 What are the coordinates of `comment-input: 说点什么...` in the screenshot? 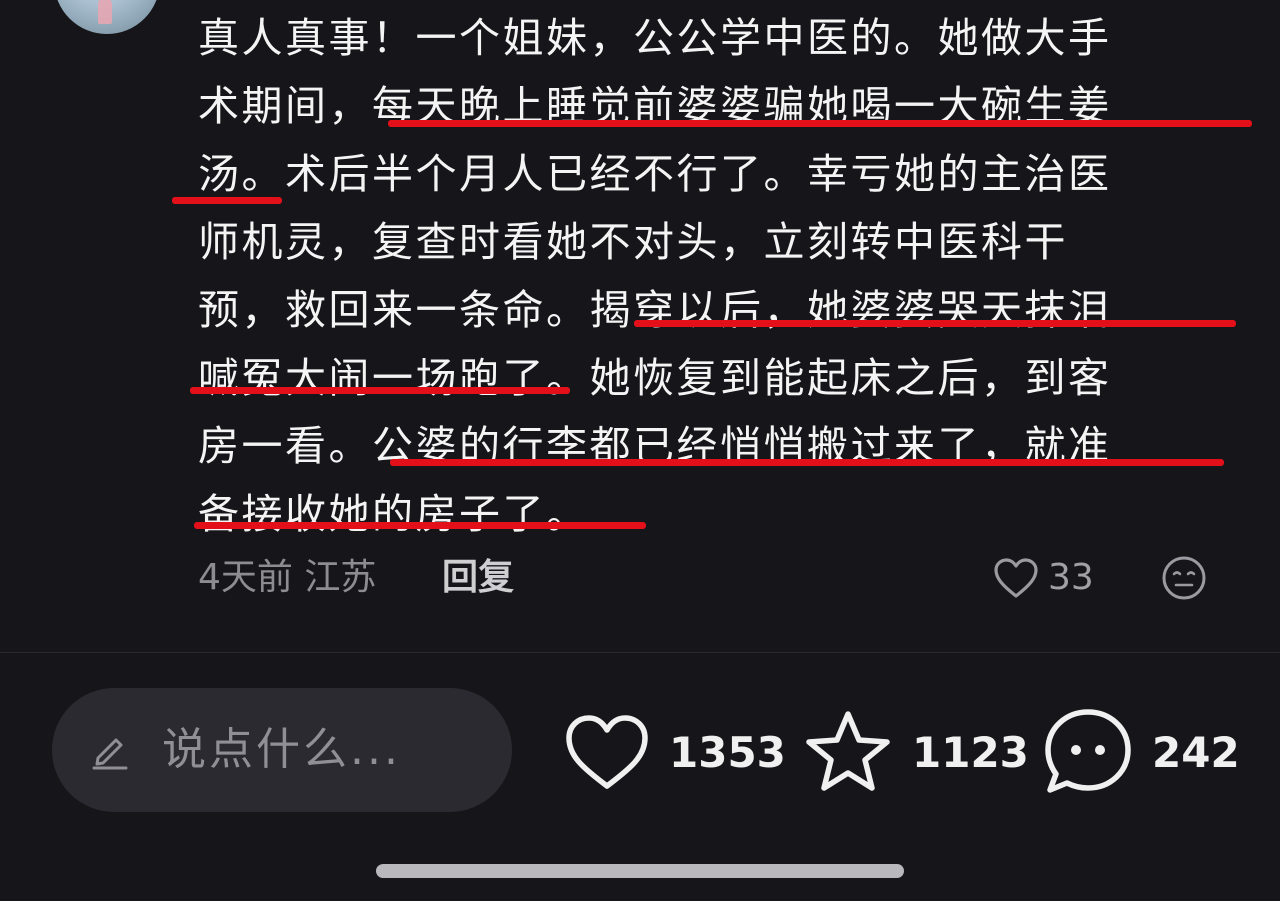 It's located at (282, 750).